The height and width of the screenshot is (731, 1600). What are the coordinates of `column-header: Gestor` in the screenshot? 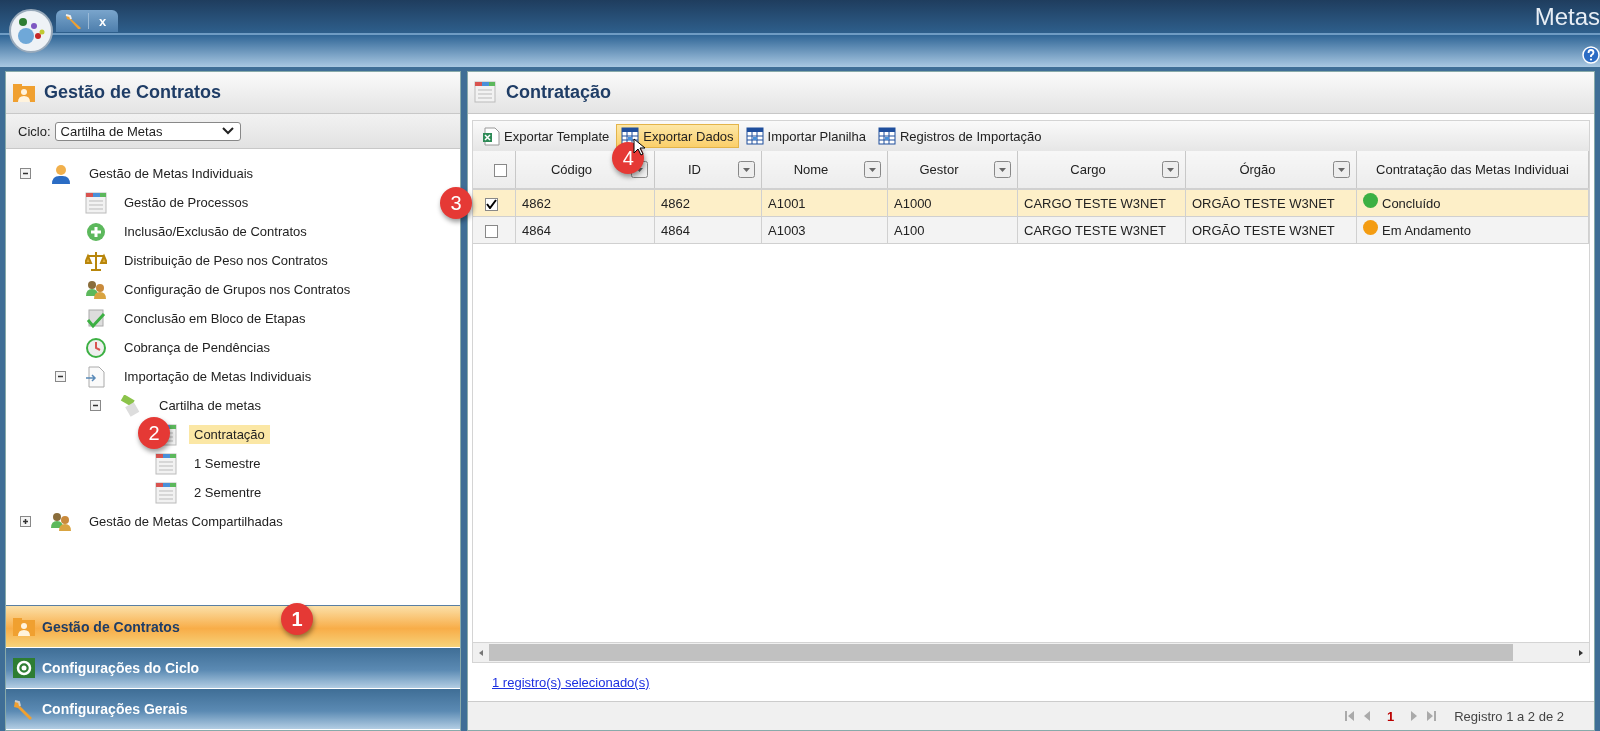 It's located at (952, 170).